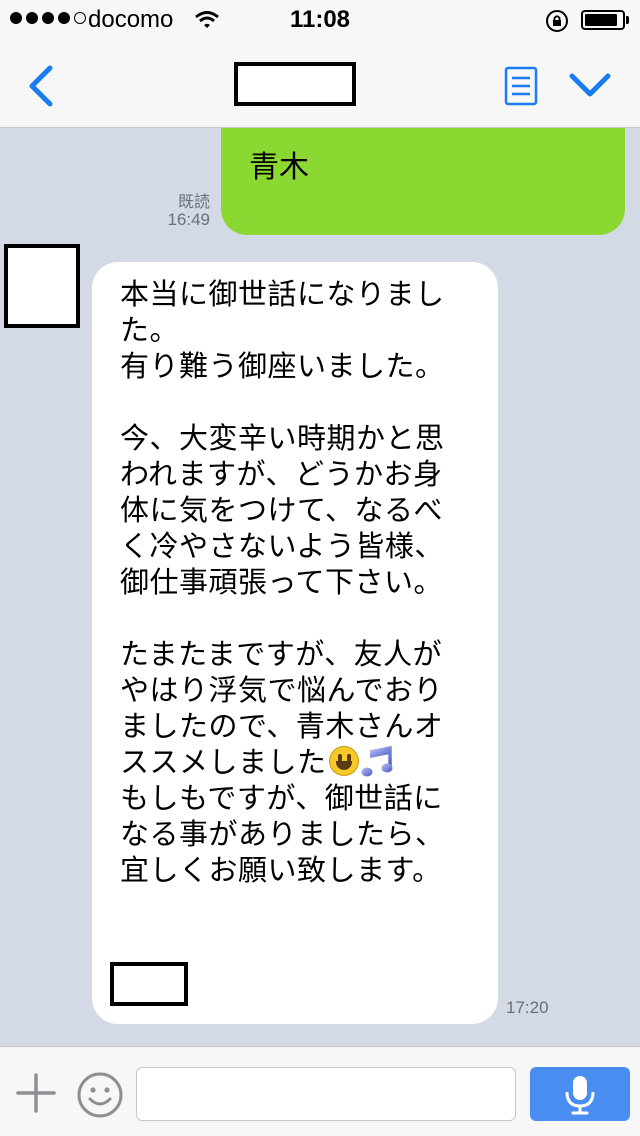 Image resolution: width=640 pixels, height=1136 pixels. What do you see at coordinates (281, 870) in the screenshot?
I see `message-line: 宜しくお願い致します。` at bounding box center [281, 870].